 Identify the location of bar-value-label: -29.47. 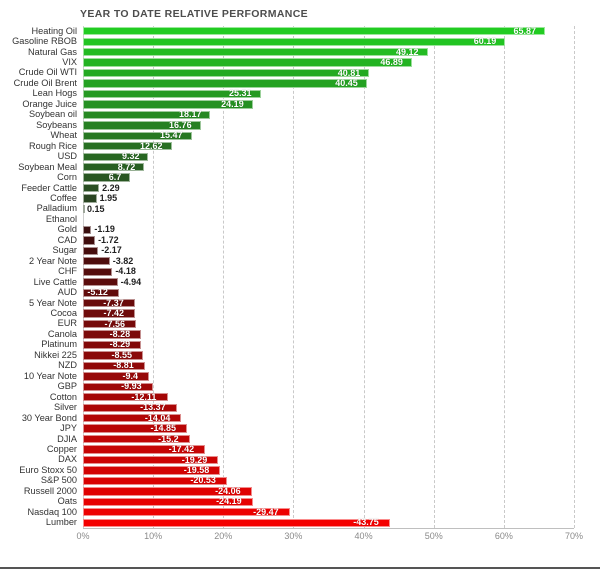
(266, 511).